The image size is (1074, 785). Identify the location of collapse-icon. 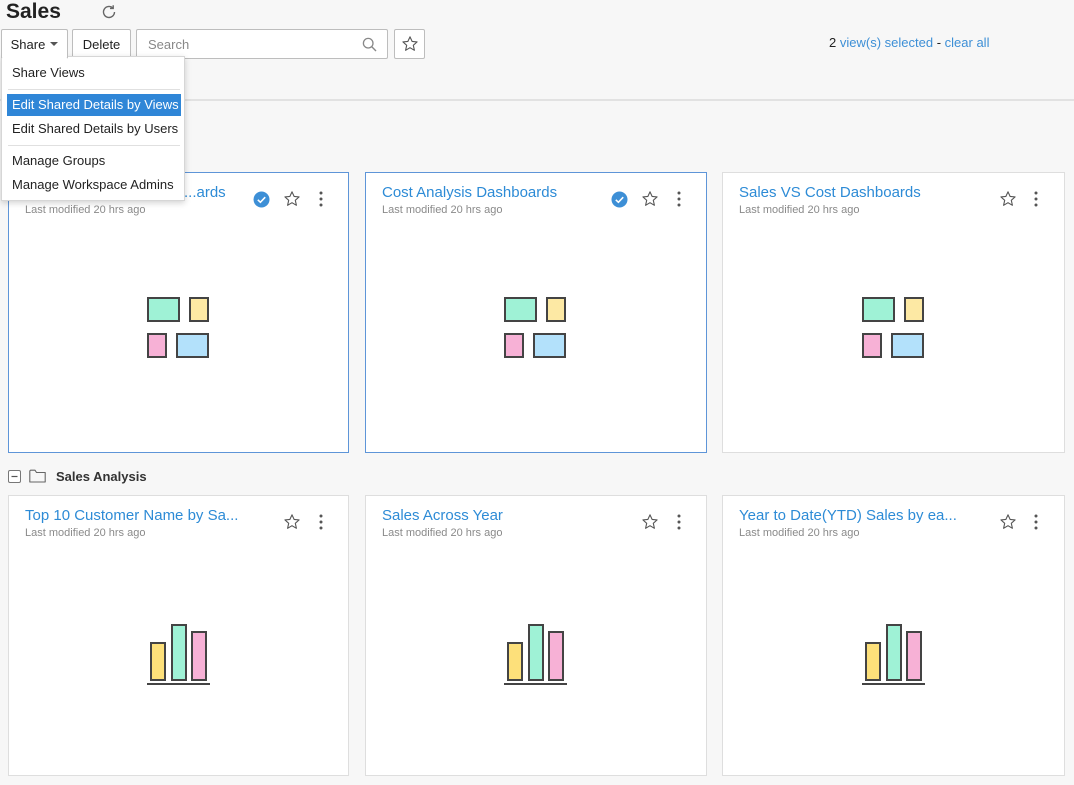
(14, 476).